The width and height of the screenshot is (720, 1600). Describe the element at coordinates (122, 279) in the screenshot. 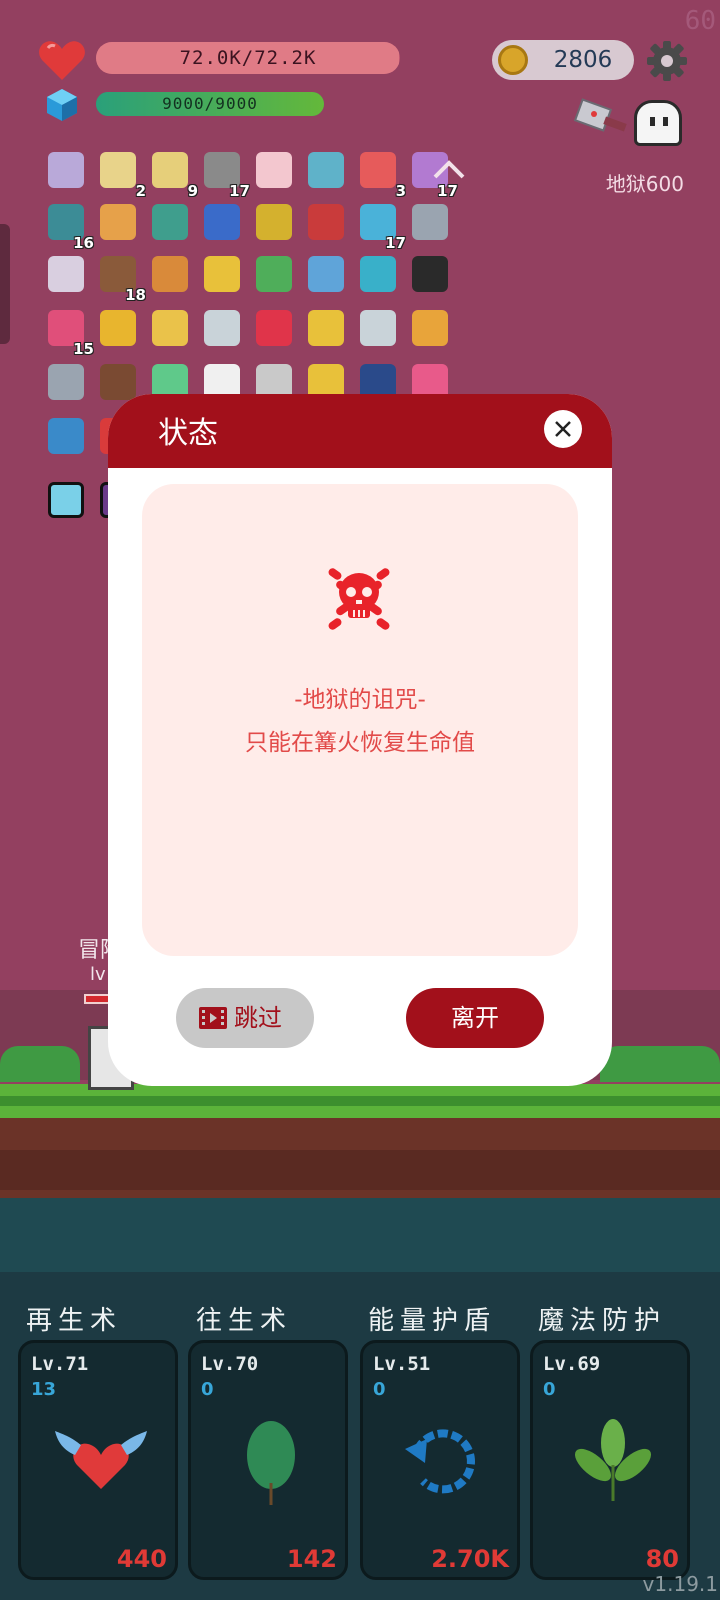

I see `inventory-slot: 18` at that location.